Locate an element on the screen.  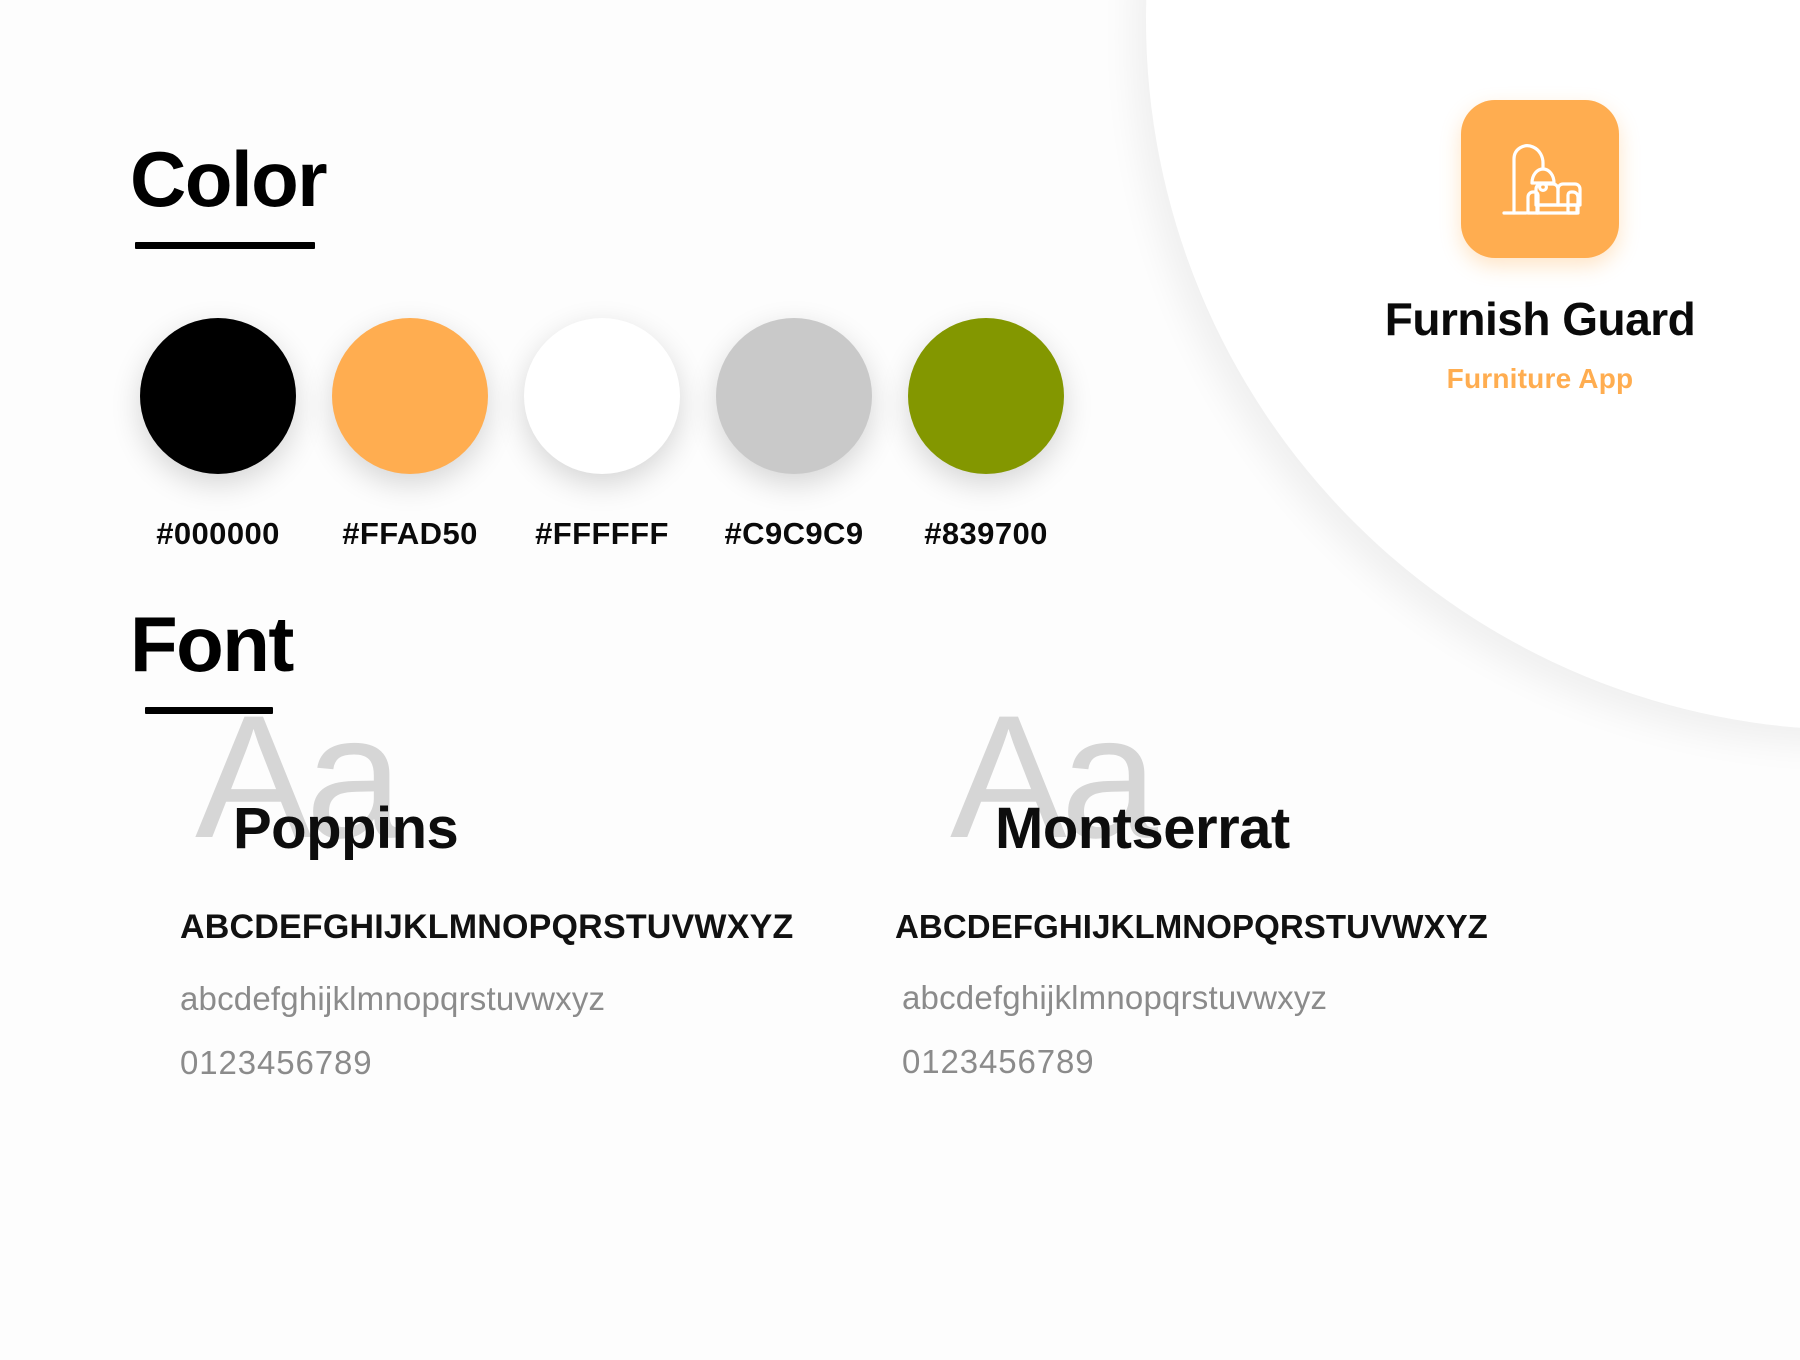
brand-tagline: Furniture App is located at coordinates (1540, 378).